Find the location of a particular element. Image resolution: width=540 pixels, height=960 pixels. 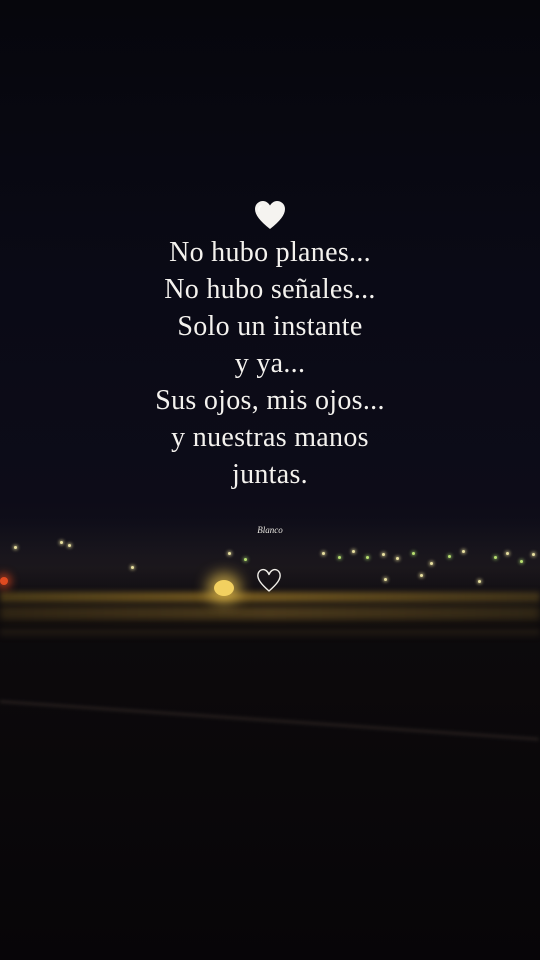

signature: Blanco is located at coordinates (270, 530).